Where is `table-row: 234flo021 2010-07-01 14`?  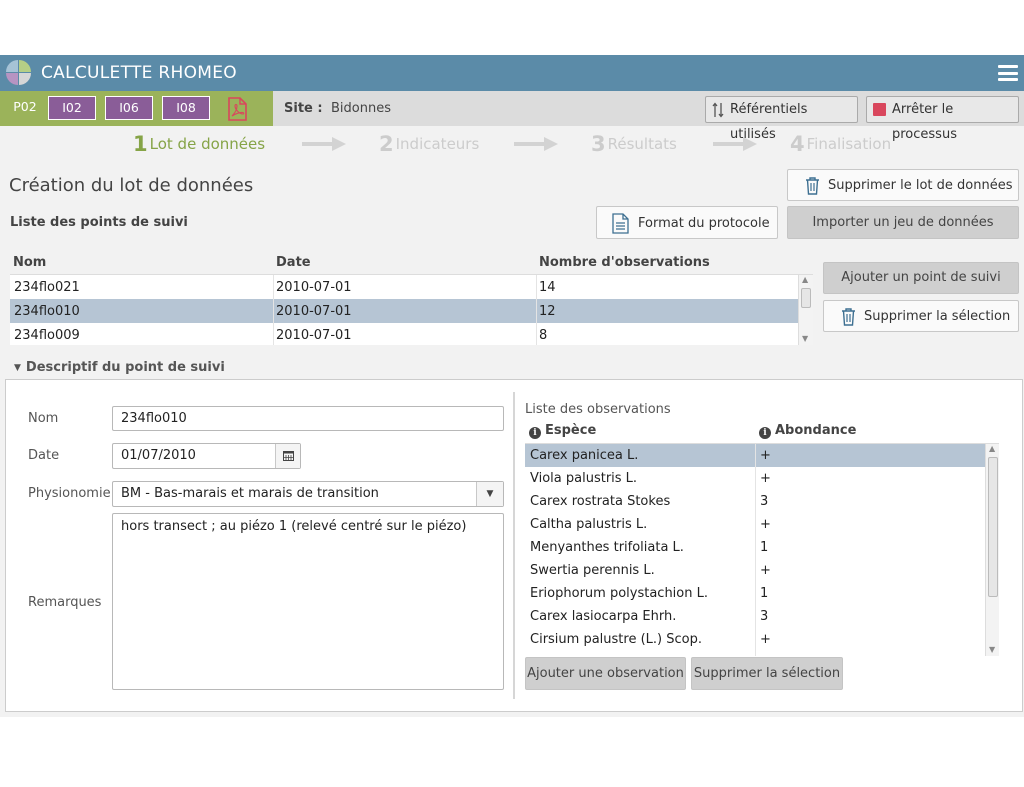
table-row: 234flo021 2010-07-01 14 is located at coordinates (404, 287).